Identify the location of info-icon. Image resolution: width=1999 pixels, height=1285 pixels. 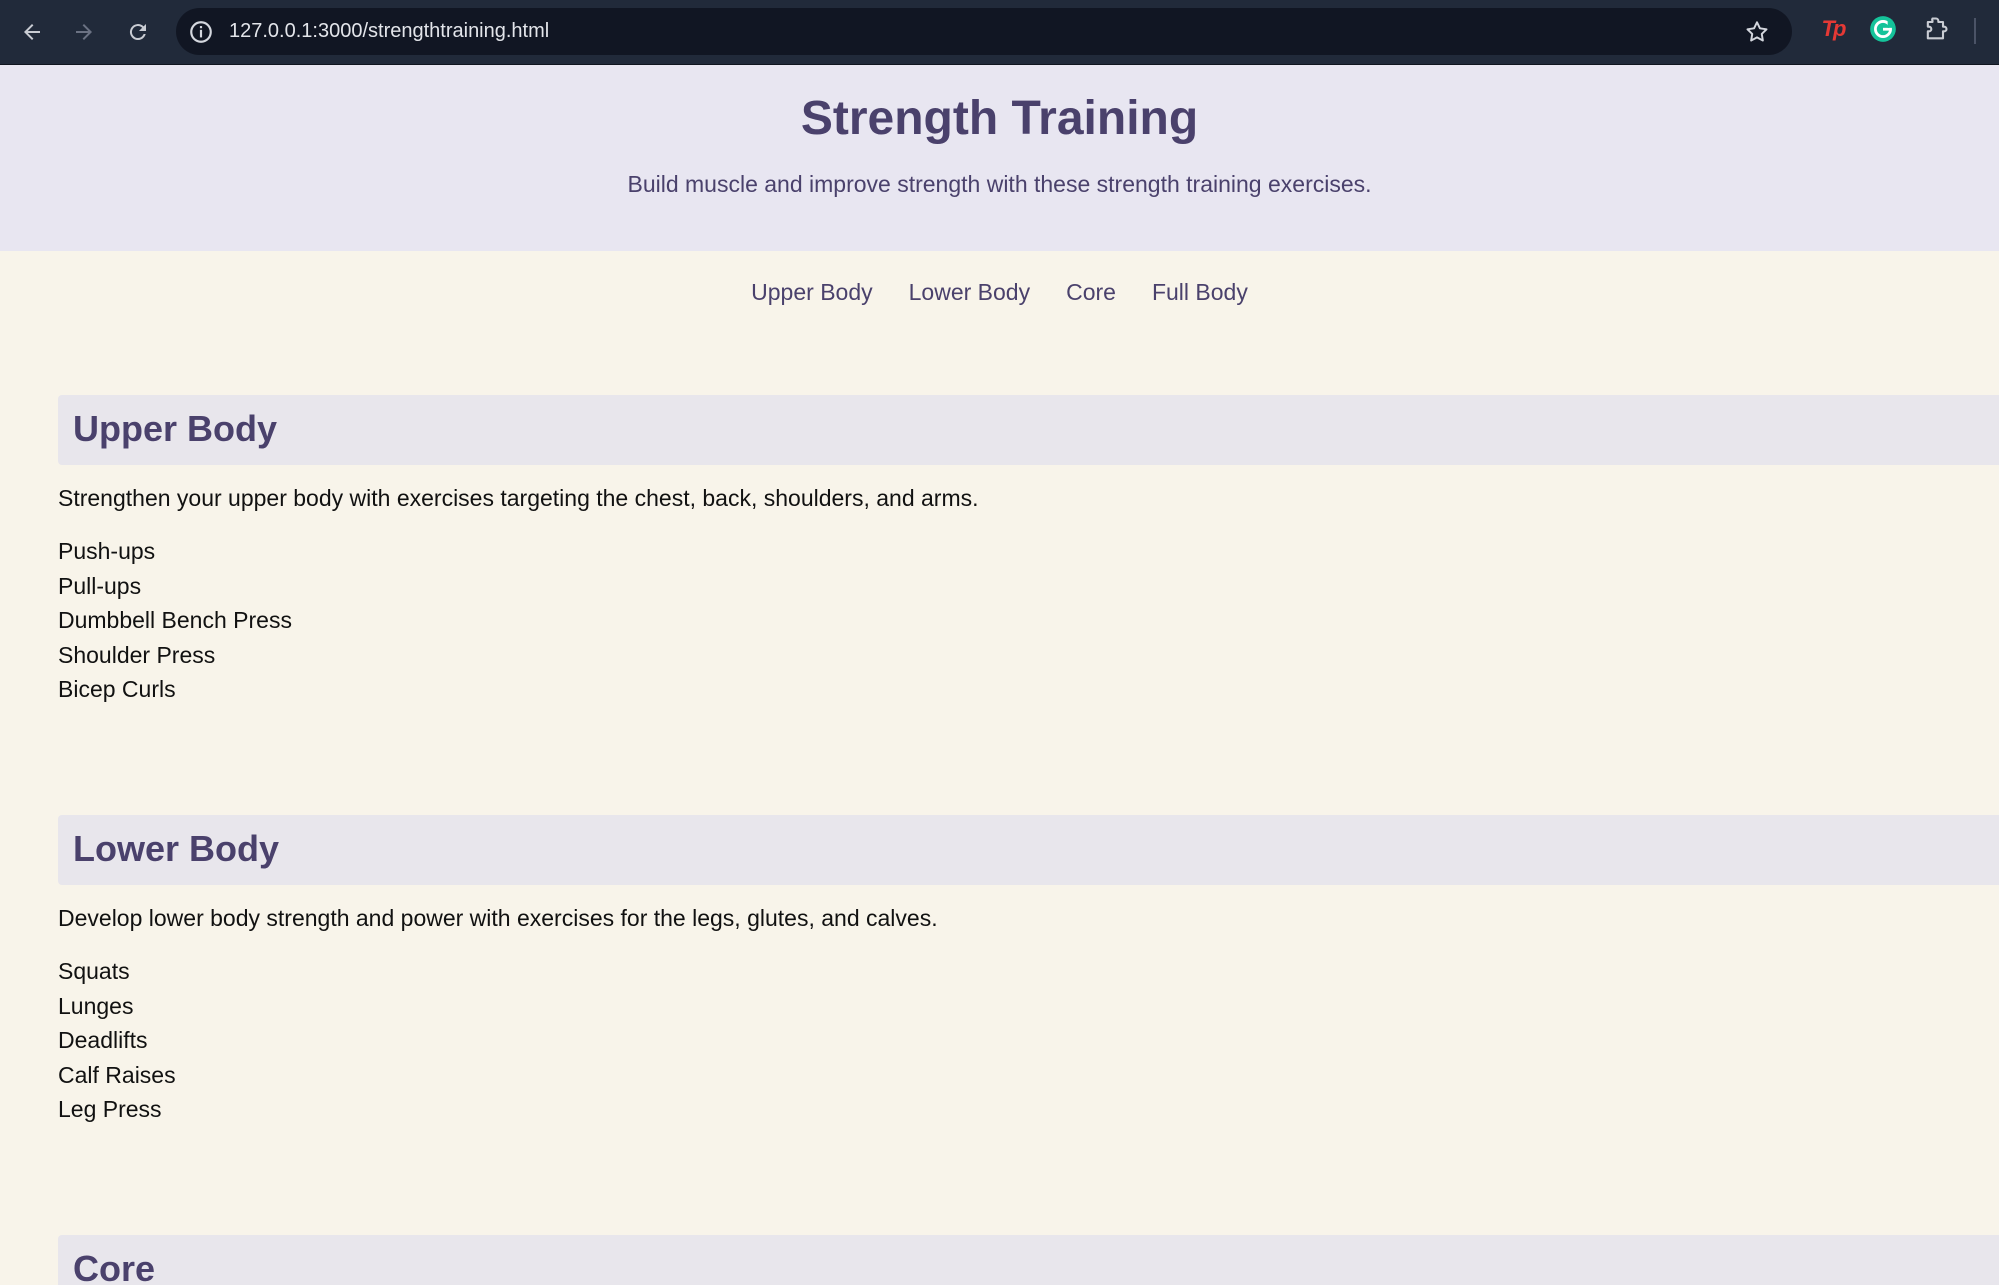
(201, 32).